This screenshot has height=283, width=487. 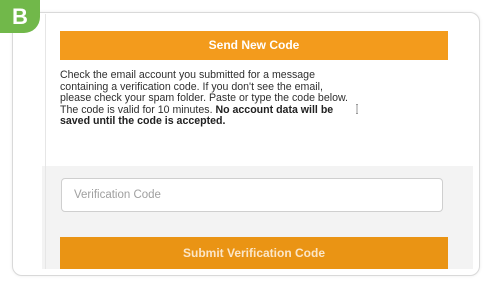 What do you see at coordinates (138, 109) in the screenshot?
I see `instructions-line-4: The code is valid for 10 minutes.` at bounding box center [138, 109].